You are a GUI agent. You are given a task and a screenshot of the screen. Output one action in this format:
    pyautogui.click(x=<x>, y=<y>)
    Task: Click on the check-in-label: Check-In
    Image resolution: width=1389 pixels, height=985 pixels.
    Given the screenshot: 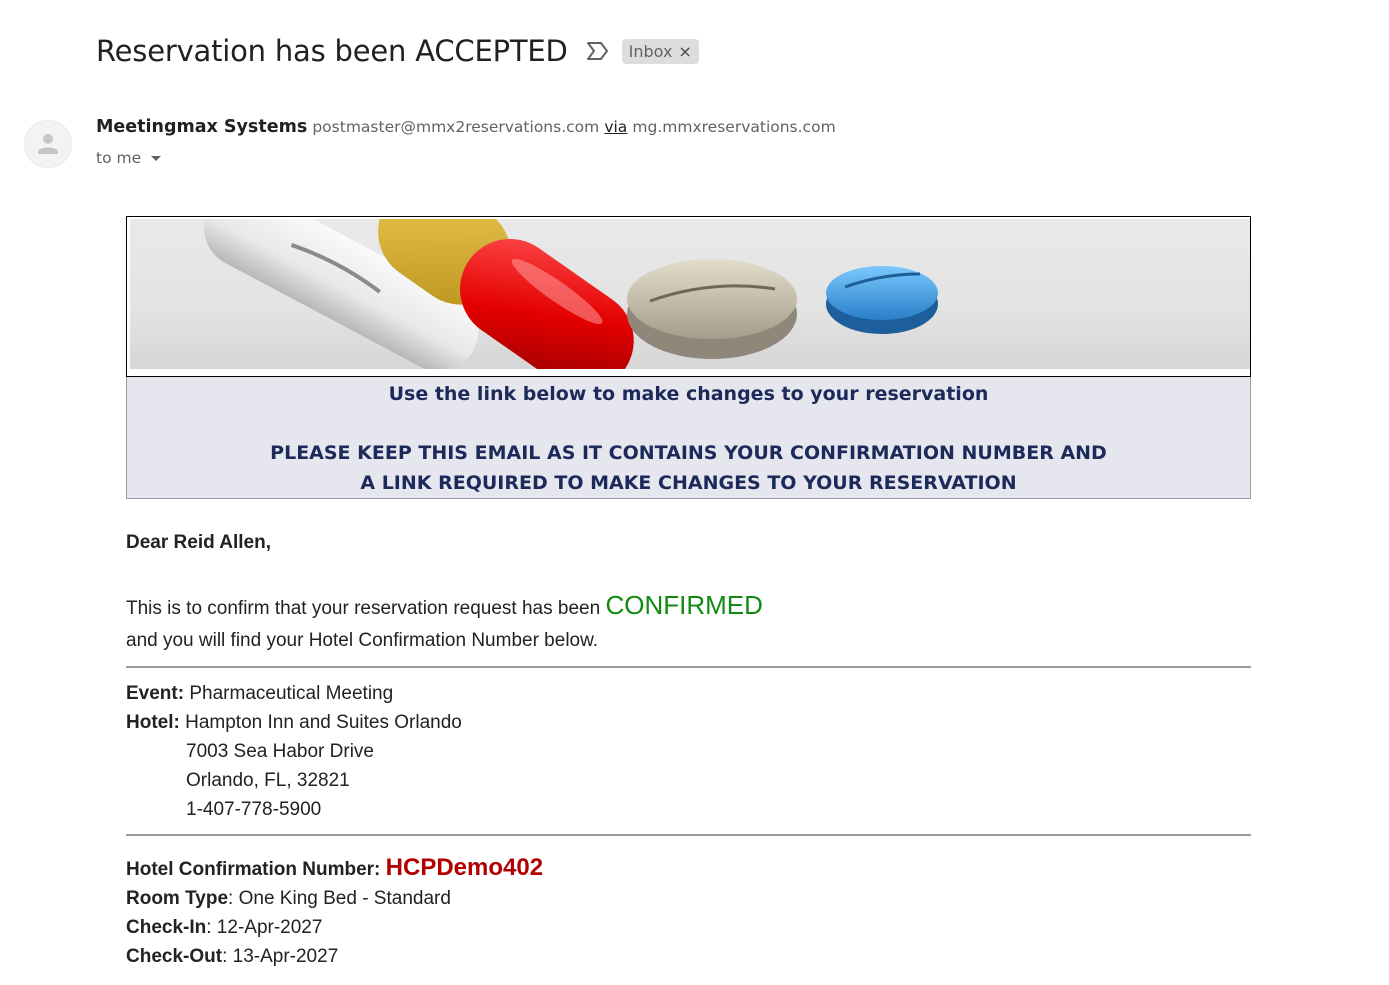 What is the action you would take?
    pyautogui.click(x=166, y=927)
    